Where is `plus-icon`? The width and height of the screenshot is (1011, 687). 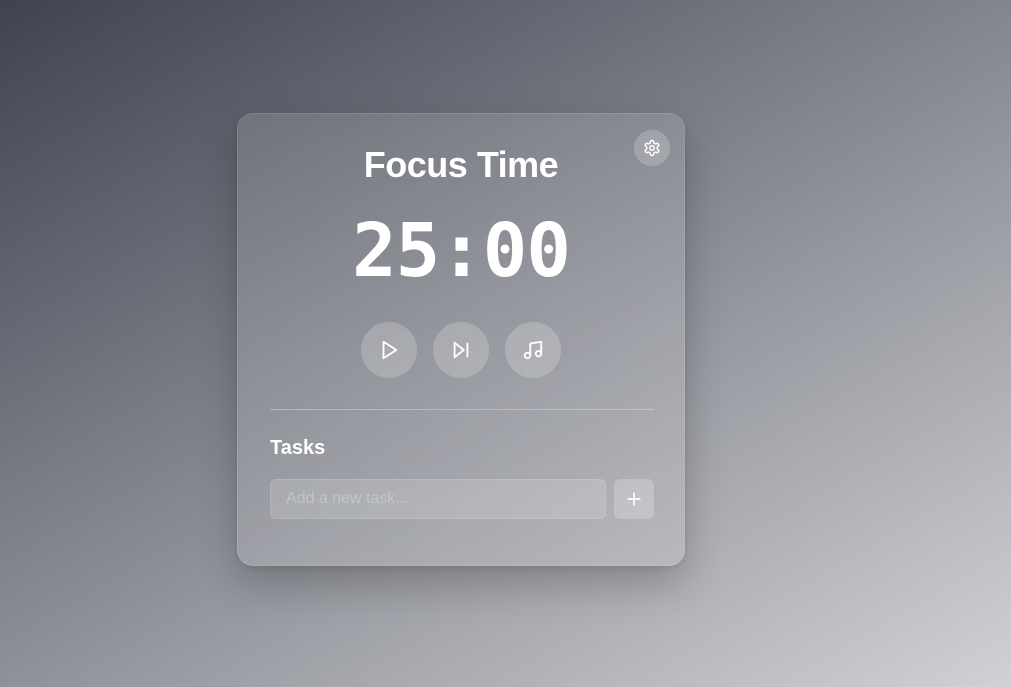
plus-icon is located at coordinates (634, 499).